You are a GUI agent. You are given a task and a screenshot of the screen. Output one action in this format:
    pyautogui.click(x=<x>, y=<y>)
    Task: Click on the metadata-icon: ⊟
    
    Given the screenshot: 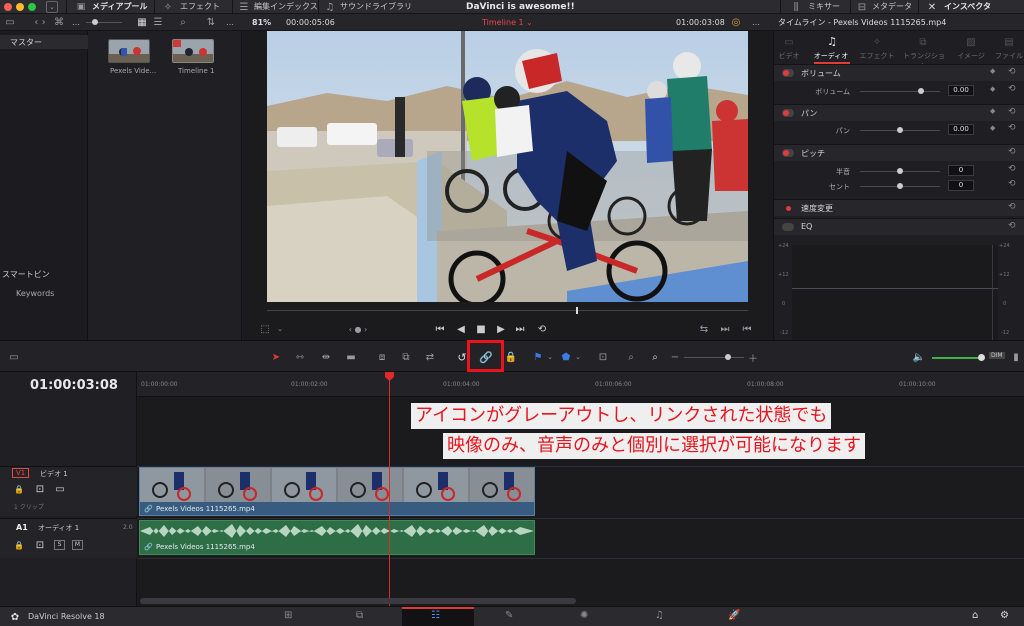 What is the action you would take?
    pyautogui.click(x=862, y=7)
    